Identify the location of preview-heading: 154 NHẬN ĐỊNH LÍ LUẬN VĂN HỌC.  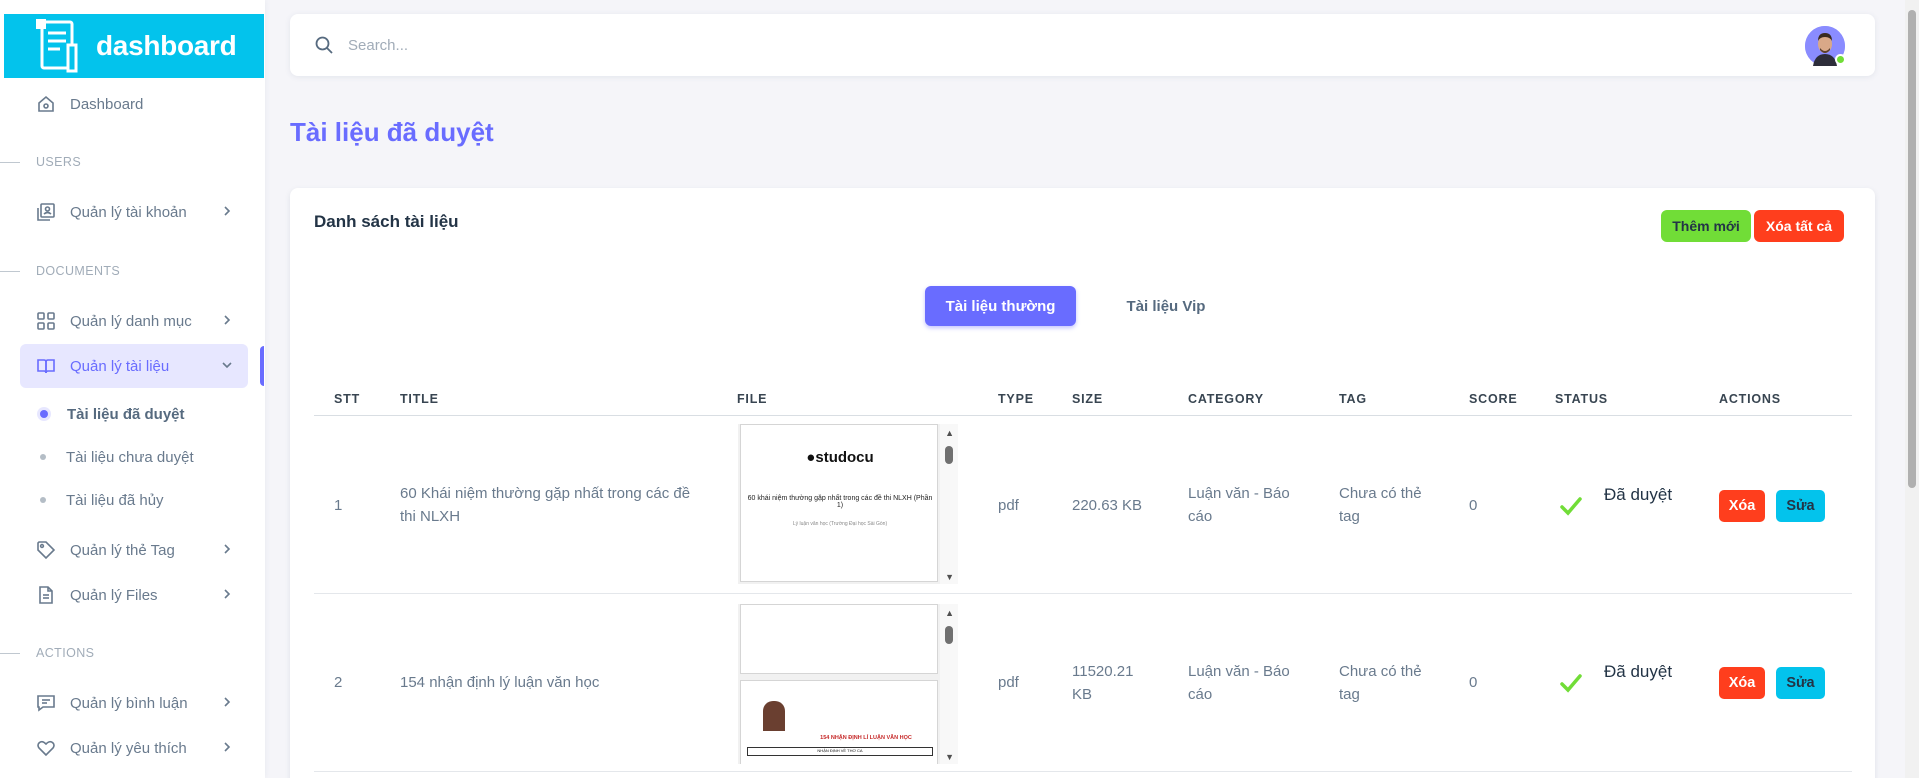
(866, 738).